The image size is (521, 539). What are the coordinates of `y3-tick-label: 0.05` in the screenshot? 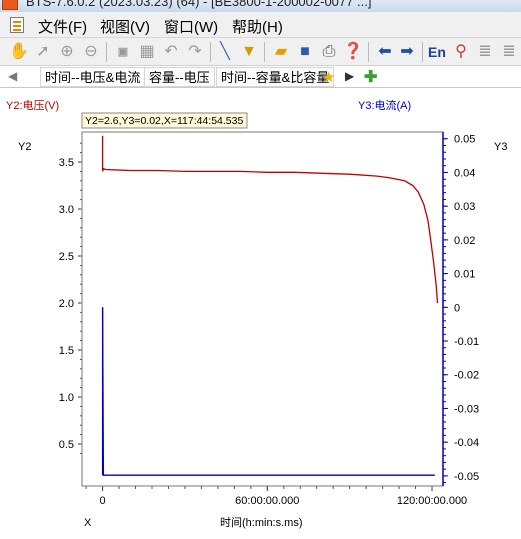 It's located at (464, 140).